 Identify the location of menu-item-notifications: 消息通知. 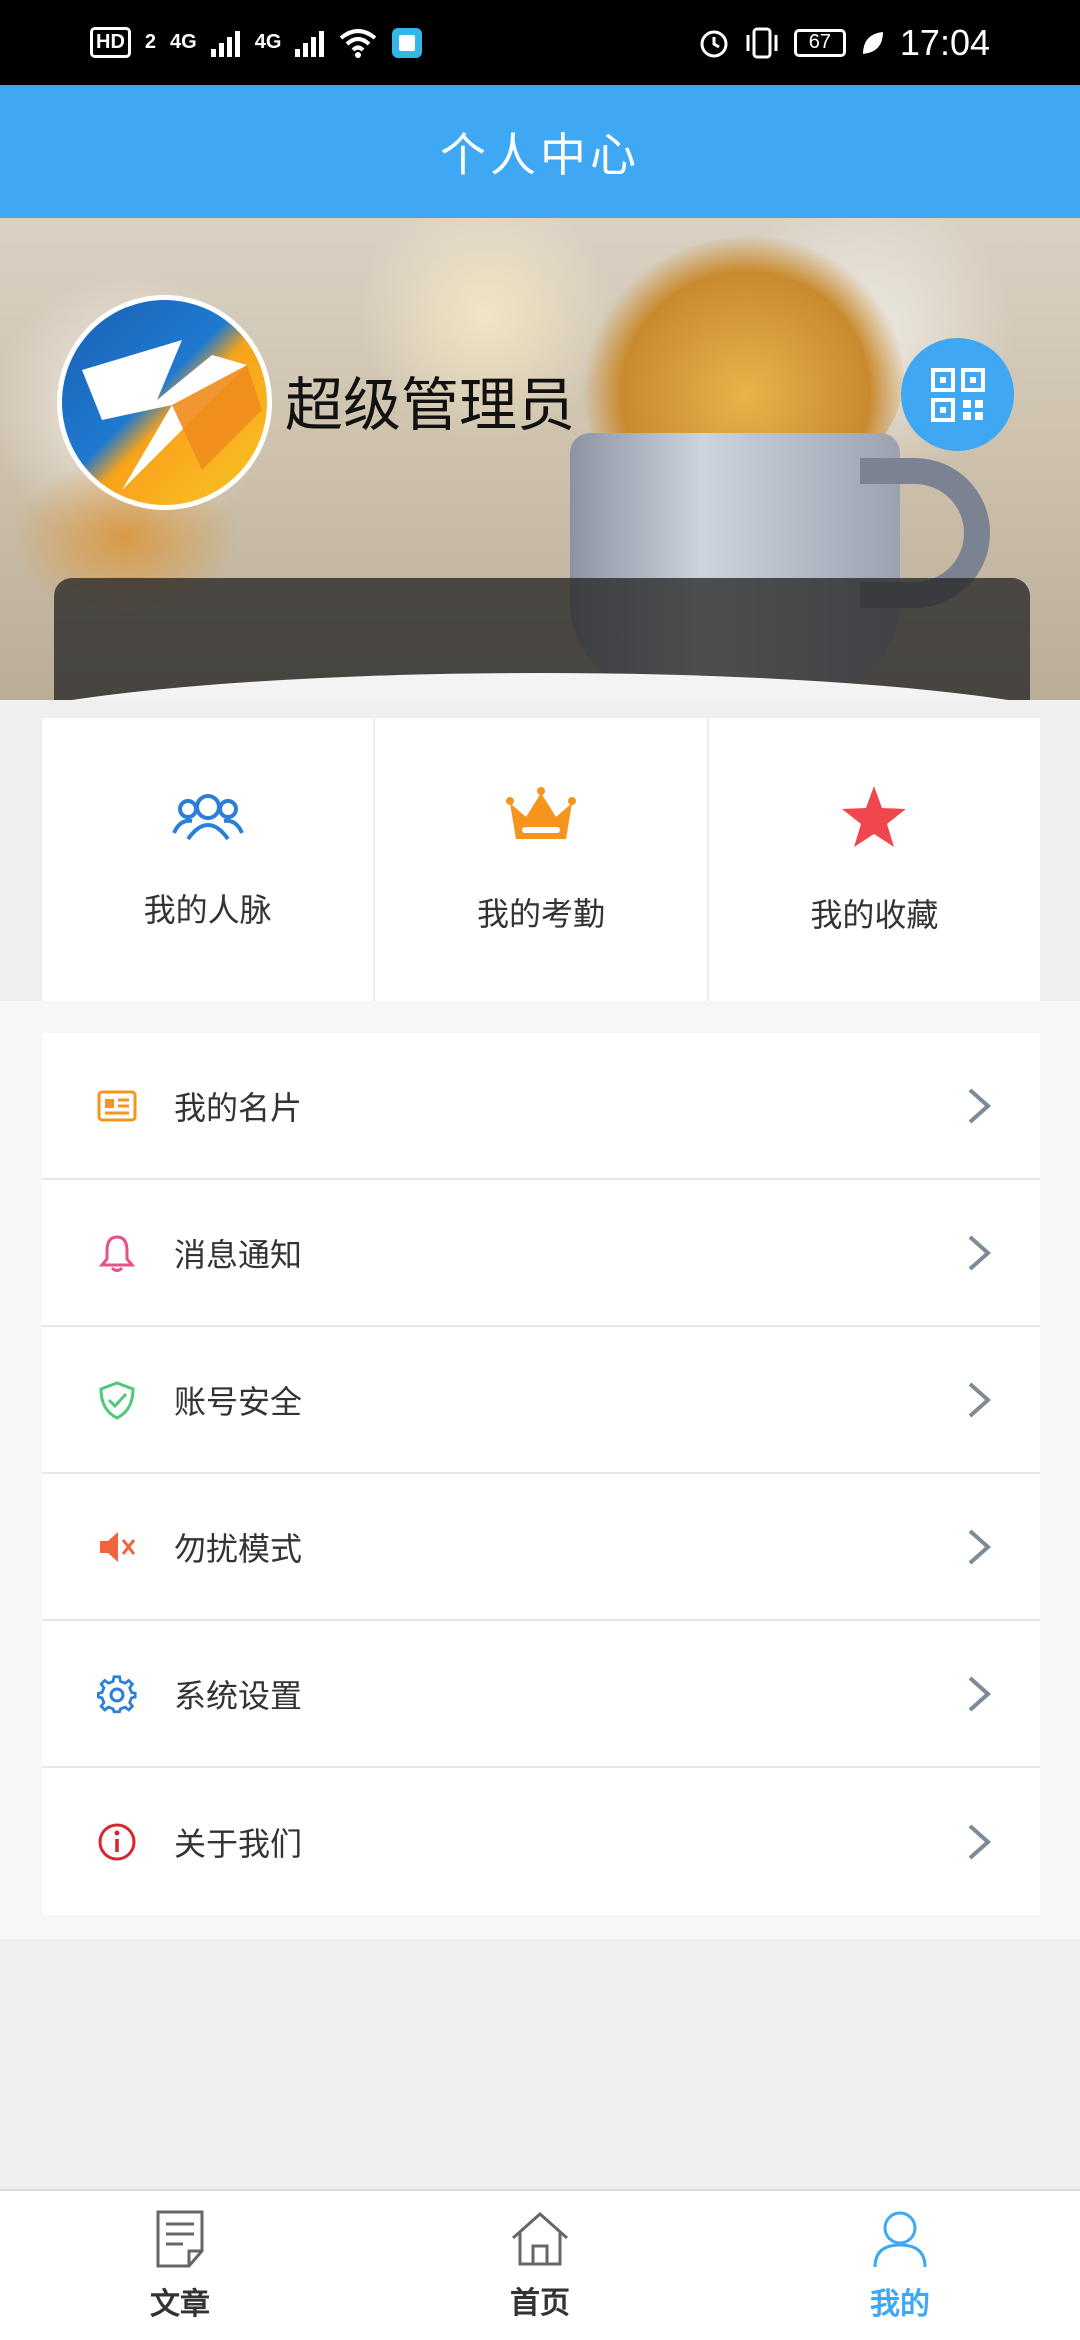
(541, 1253).